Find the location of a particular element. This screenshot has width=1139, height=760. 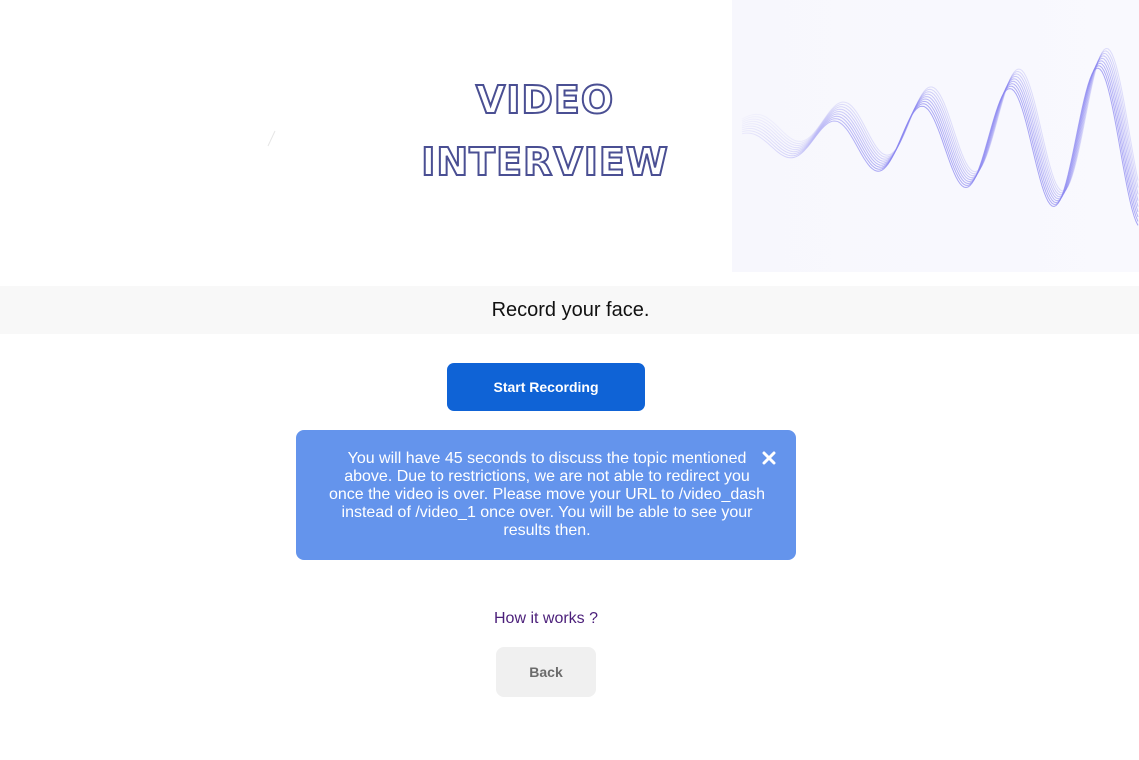

sound-wave-icon is located at coordinates (935, 136).